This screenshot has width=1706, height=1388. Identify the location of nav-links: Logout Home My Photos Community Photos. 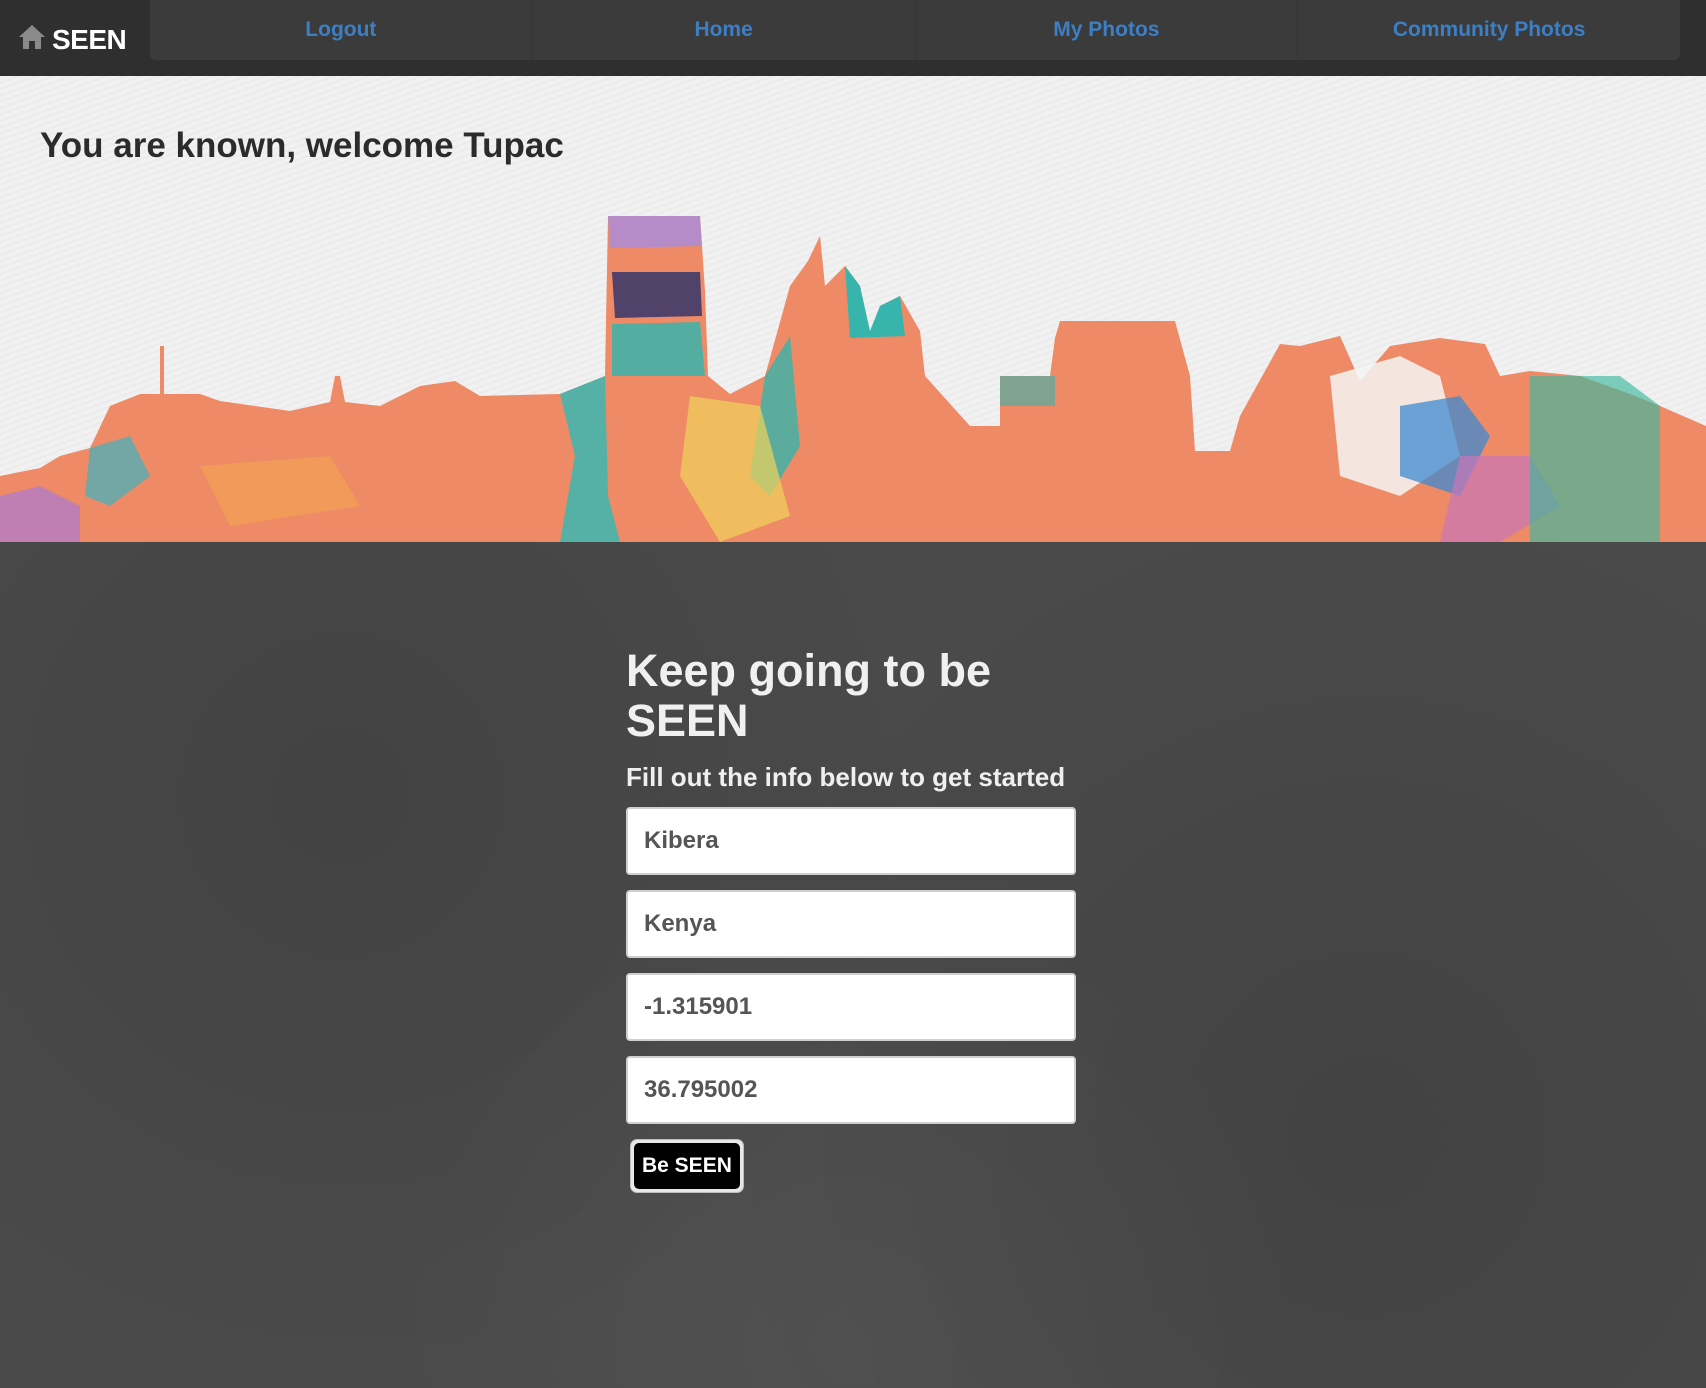
(915, 30).